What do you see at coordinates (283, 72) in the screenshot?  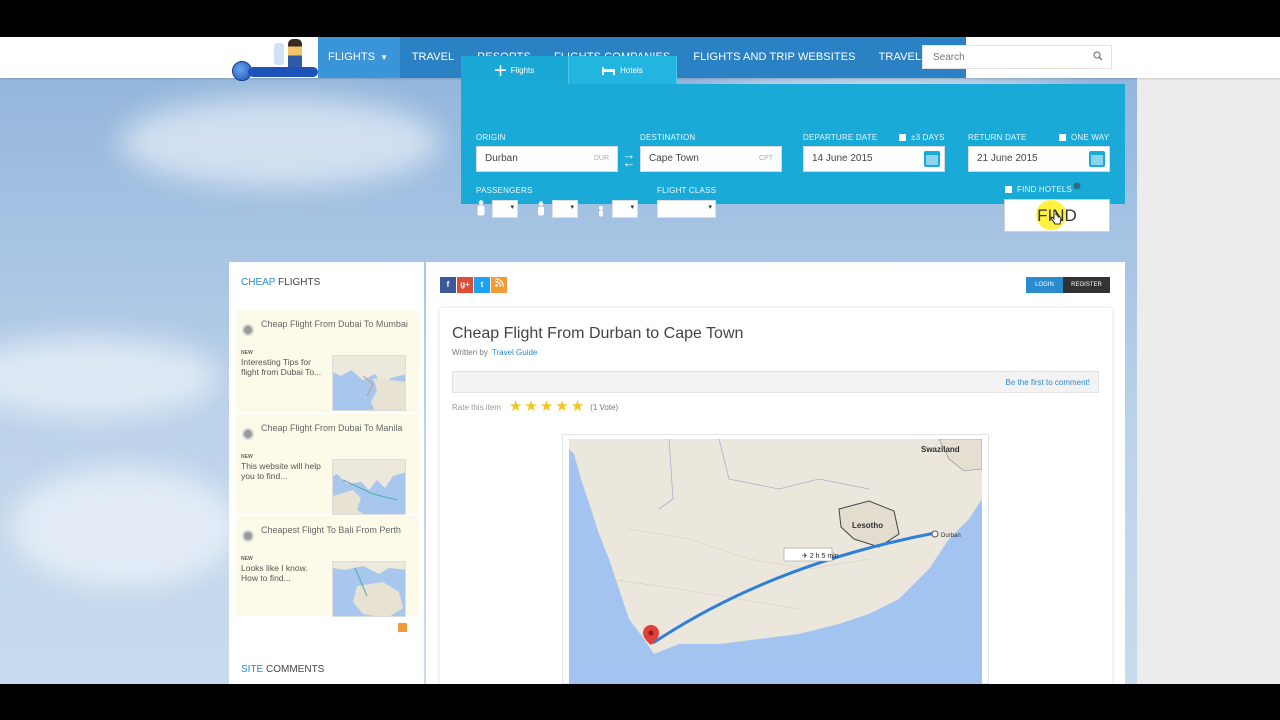 I see `logo-wordmark` at bounding box center [283, 72].